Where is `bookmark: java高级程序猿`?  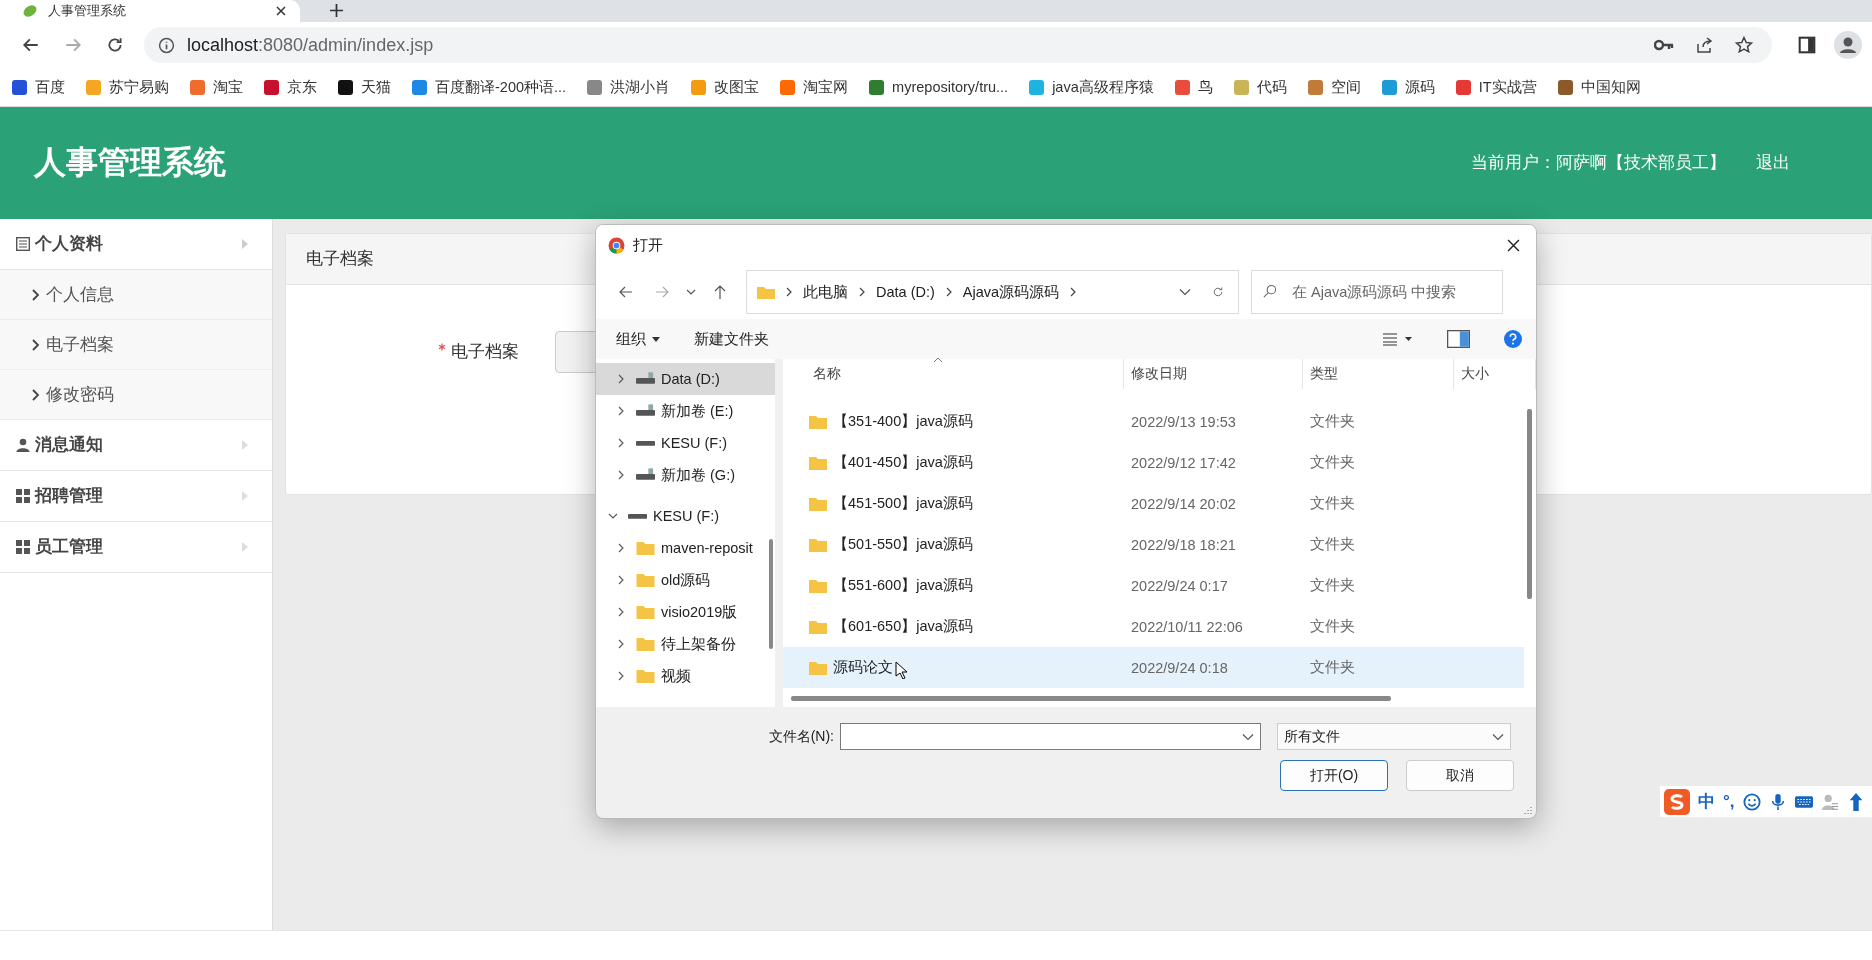 bookmark: java高级程序猿 is located at coordinates (1091, 87).